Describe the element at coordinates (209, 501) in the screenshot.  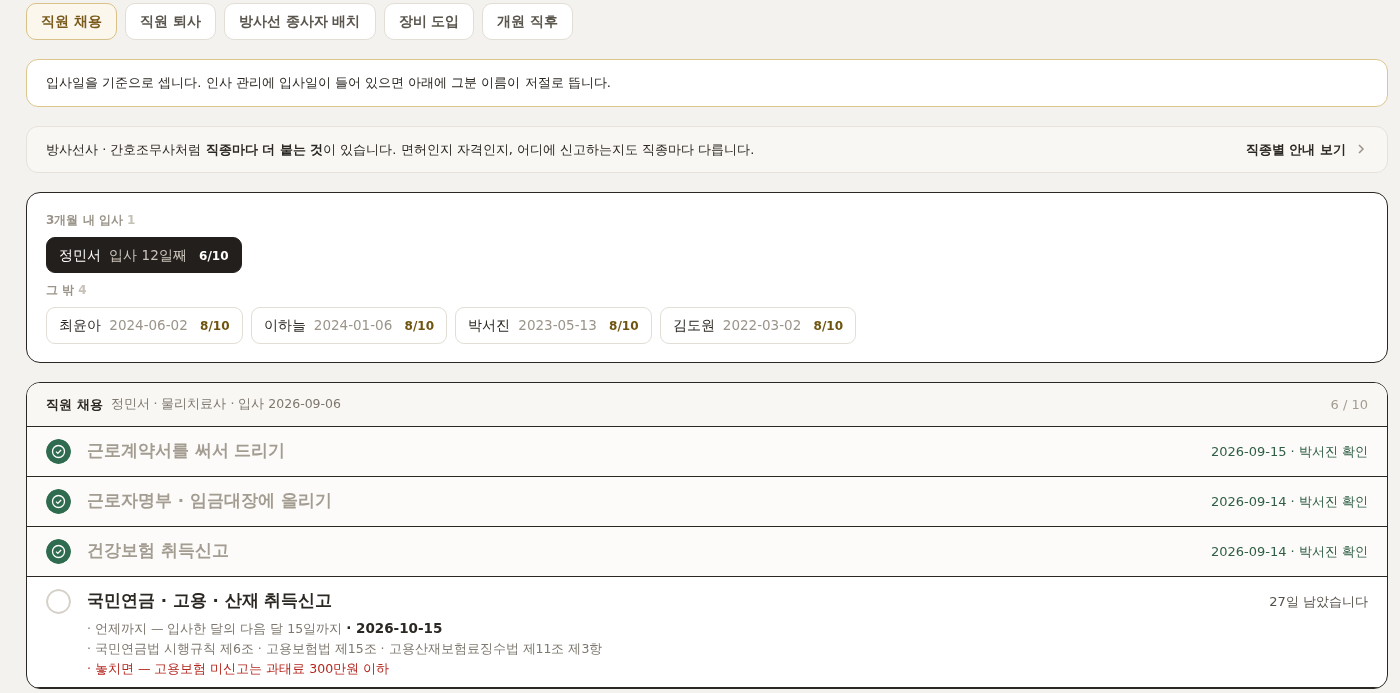
I see `task-title: 근로자명부 · 임금대장에 올리기` at that location.